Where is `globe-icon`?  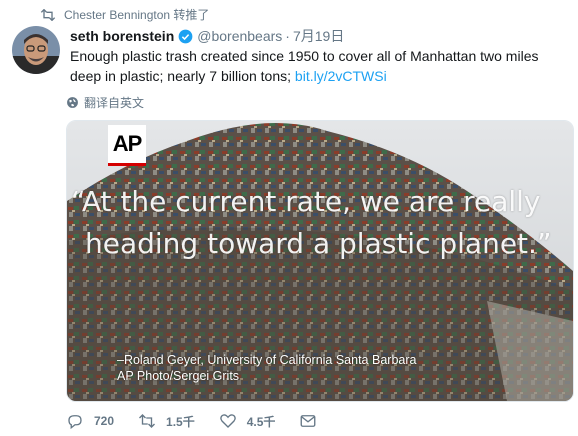
globe-icon is located at coordinates (72, 102).